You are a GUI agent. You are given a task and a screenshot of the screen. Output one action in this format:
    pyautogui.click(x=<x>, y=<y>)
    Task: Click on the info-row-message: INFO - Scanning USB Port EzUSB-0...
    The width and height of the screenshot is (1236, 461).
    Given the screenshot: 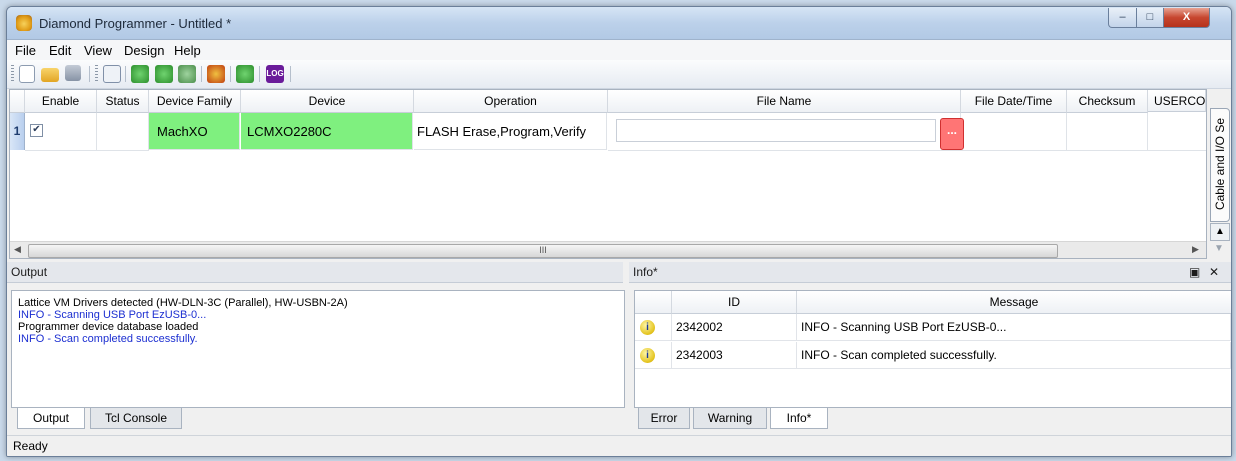 What is the action you would take?
    pyautogui.click(x=1014, y=327)
    